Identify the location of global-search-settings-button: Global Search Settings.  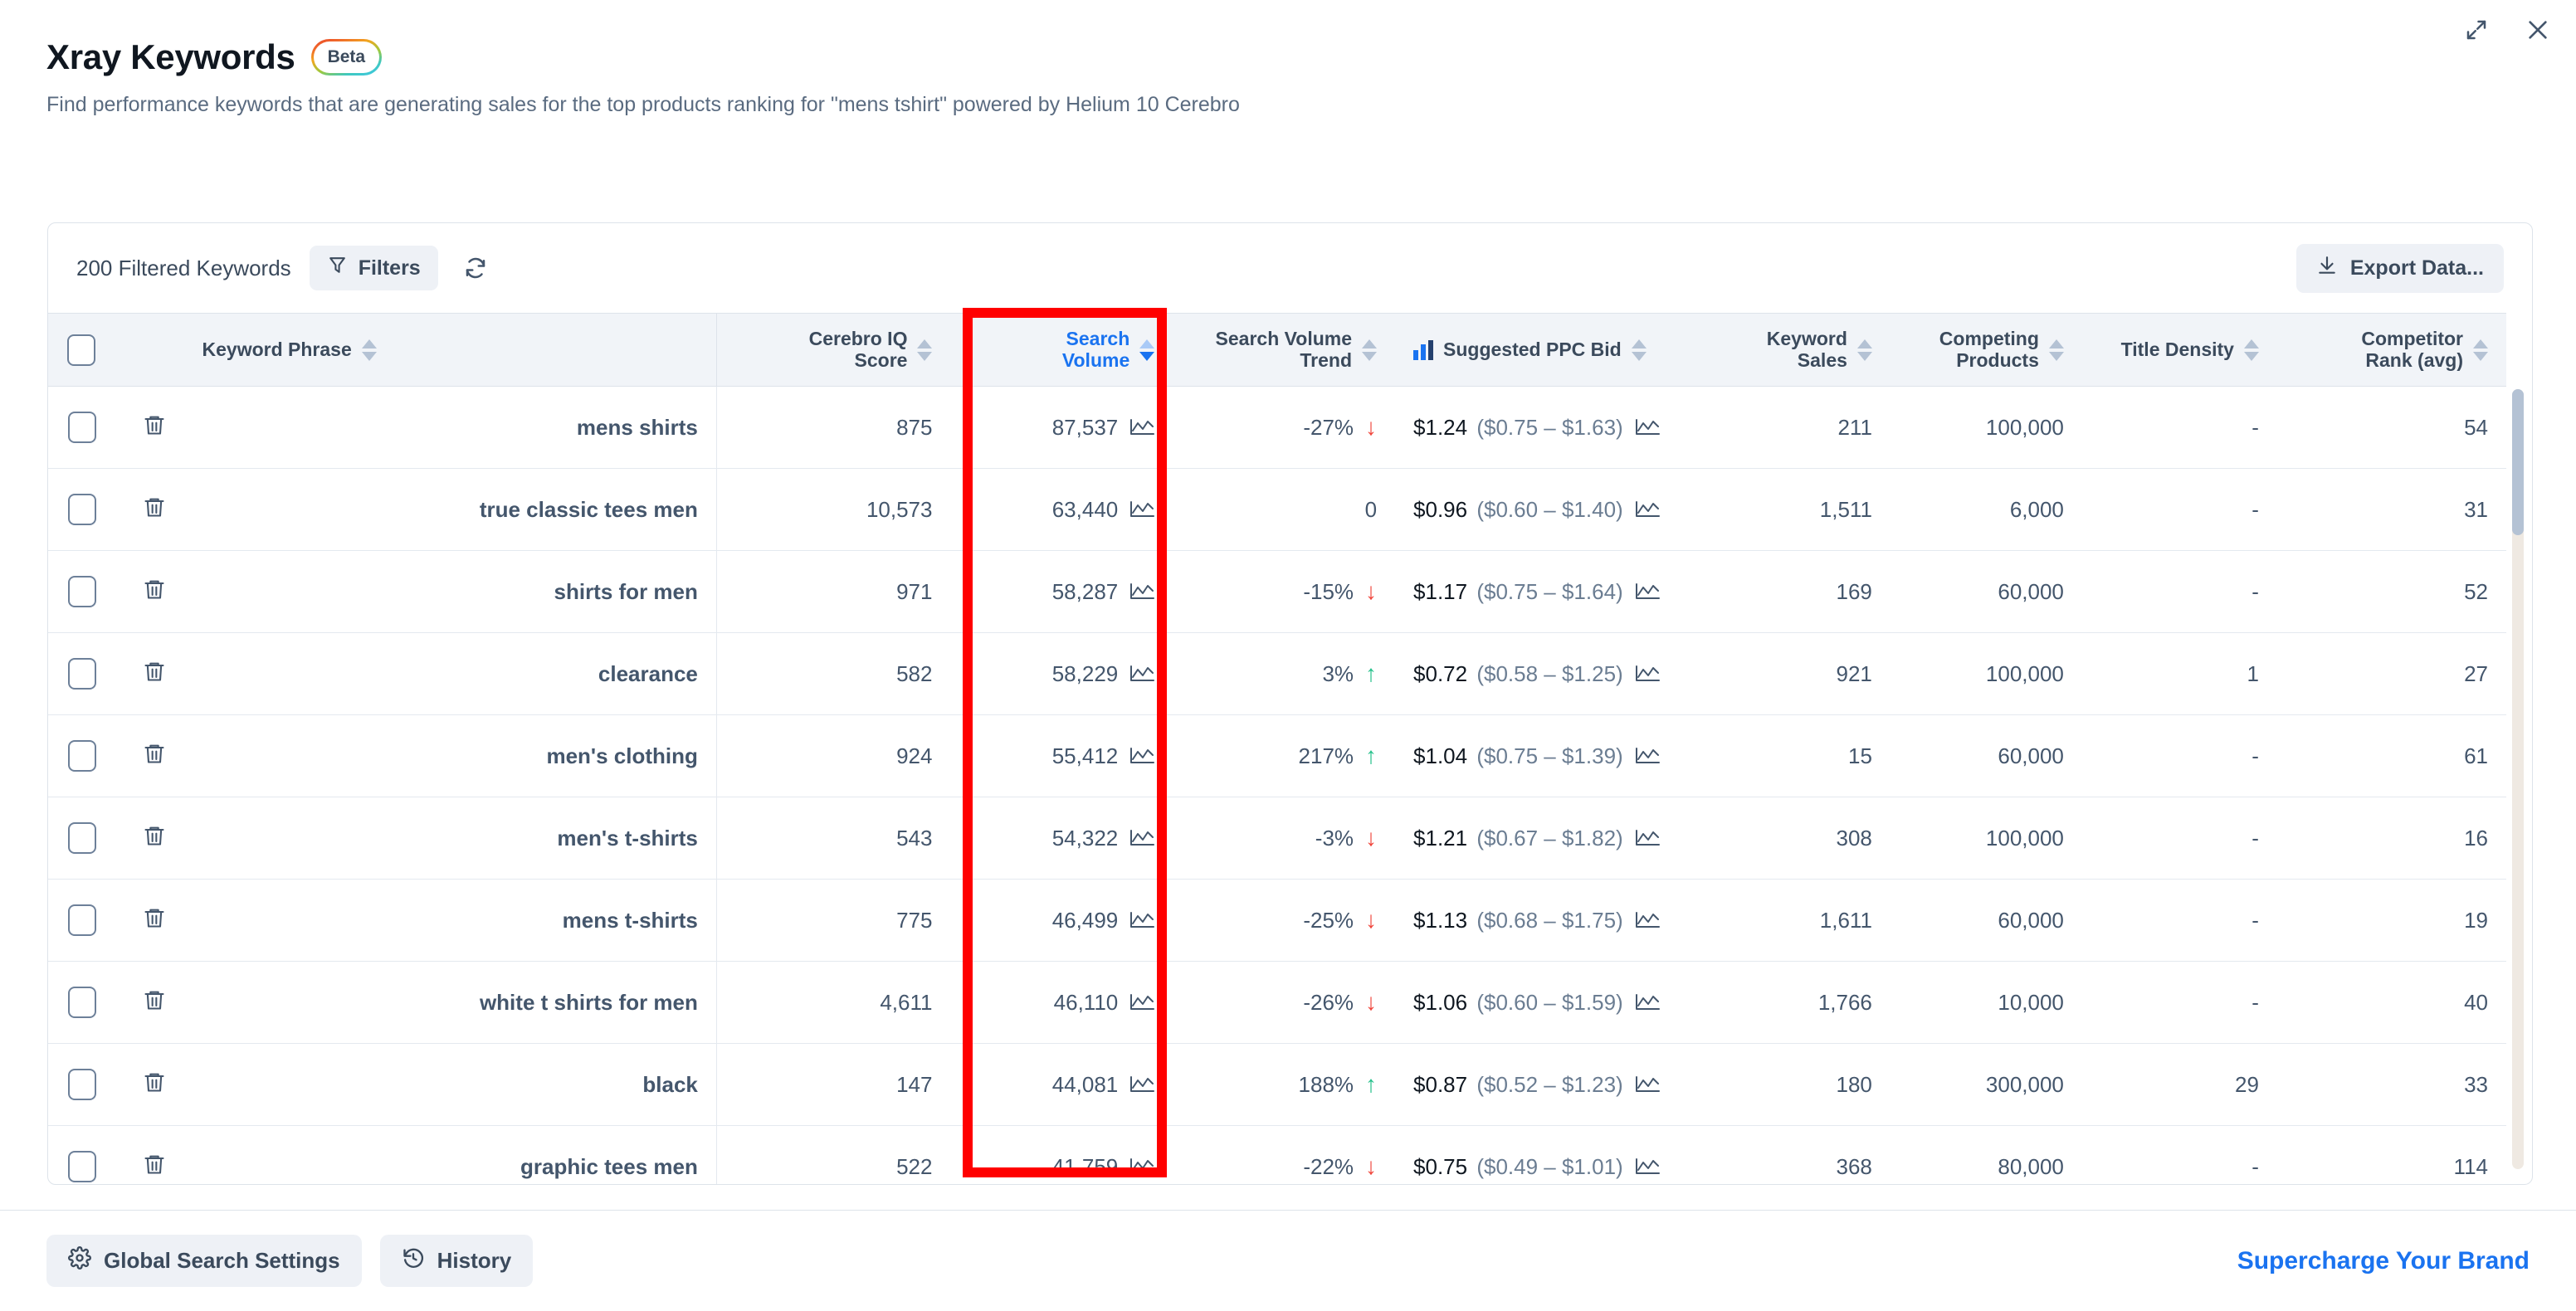
(204, 1261).